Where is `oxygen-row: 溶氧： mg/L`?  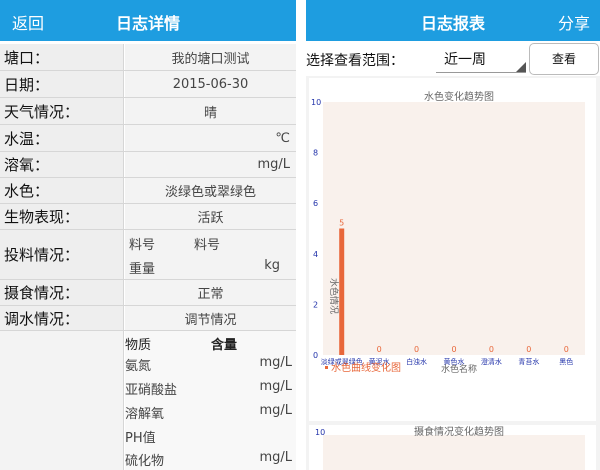 oxygen-row: 溶氧： mg/L is located at coordinates (148, 165).